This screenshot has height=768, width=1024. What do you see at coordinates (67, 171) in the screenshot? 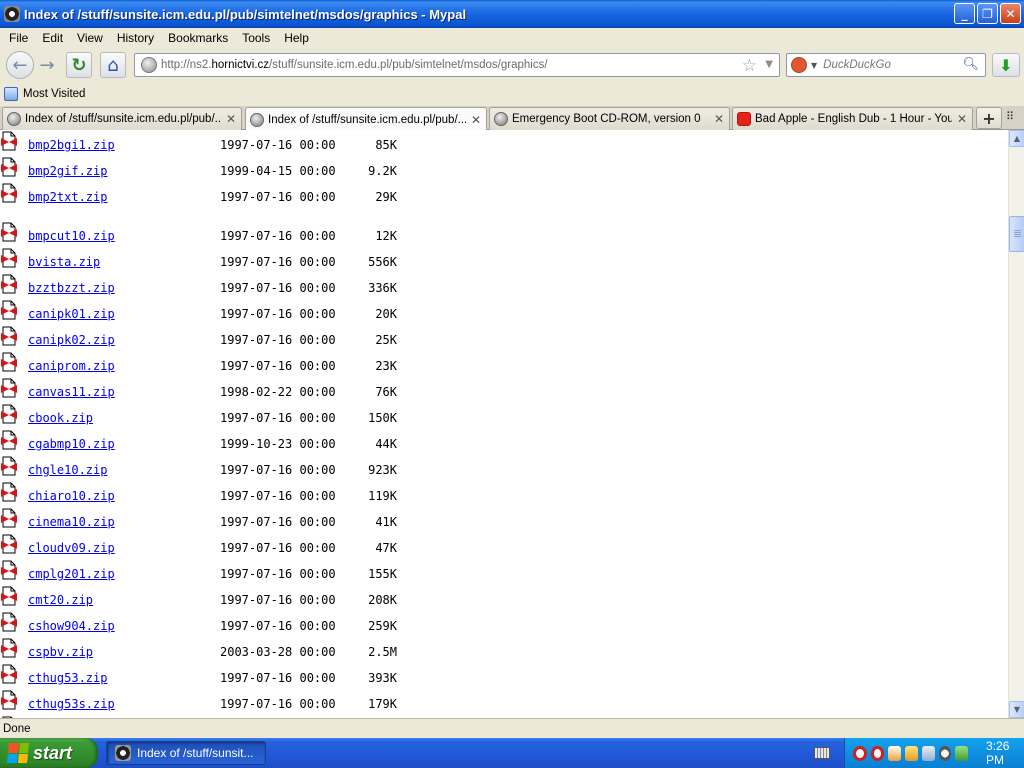
I see `file-link: bmp2gif.zip` at bounding box center [67, 171].